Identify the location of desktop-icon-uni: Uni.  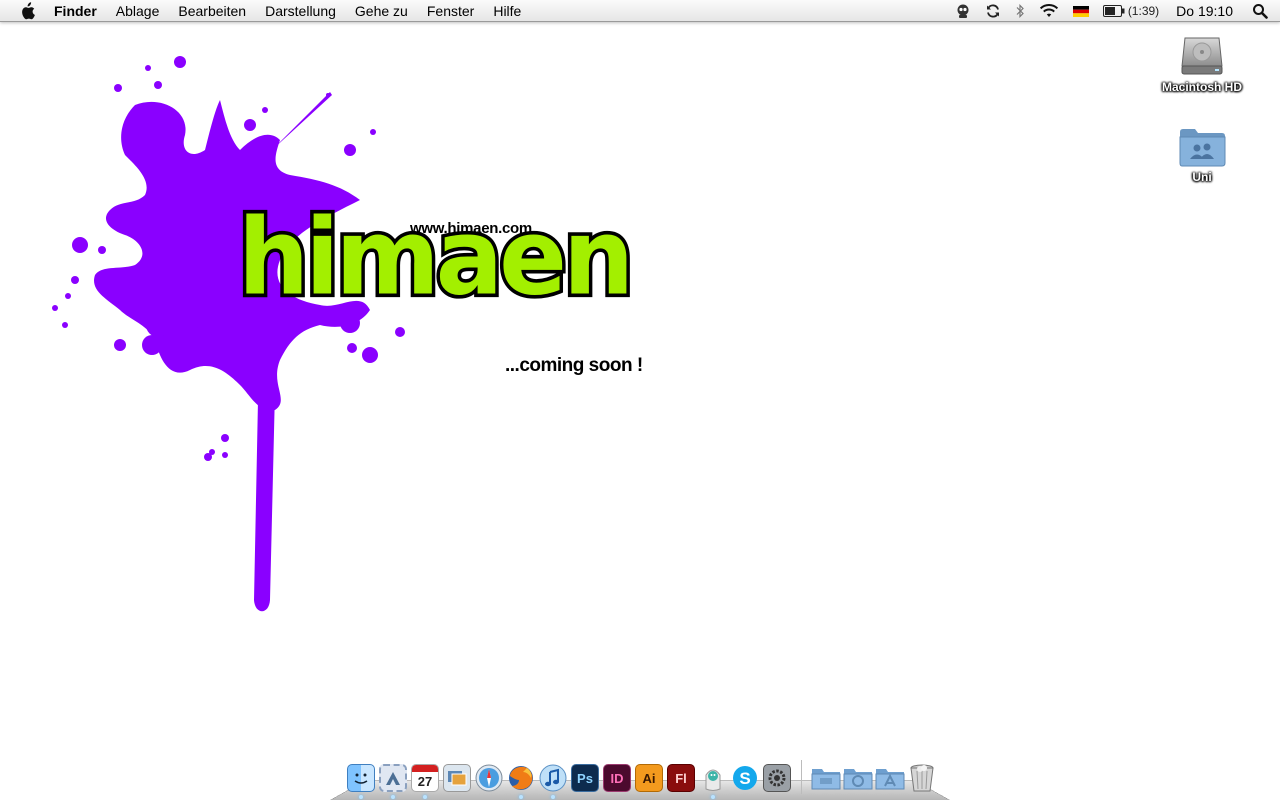
(1202, 155).